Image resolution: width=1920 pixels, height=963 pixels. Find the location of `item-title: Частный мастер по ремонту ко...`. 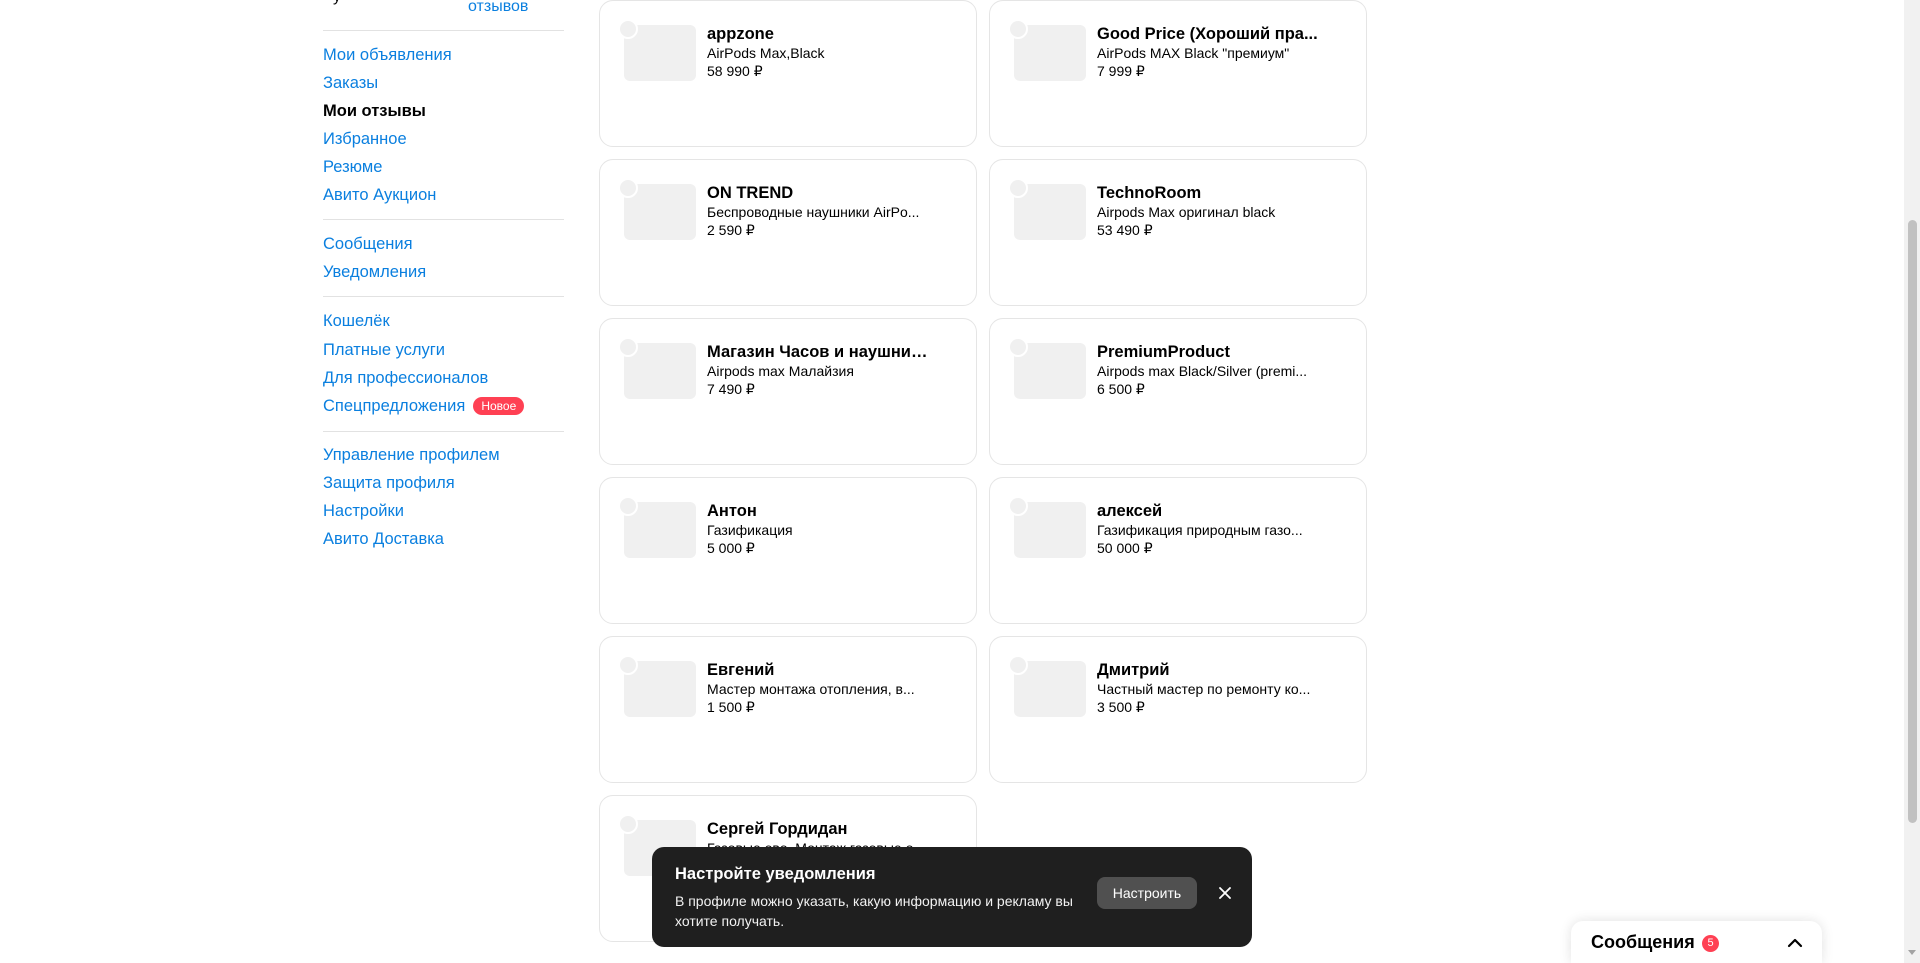

item-title: Частный мастер по ремонту ко... is located at coordinates (1209, 689).